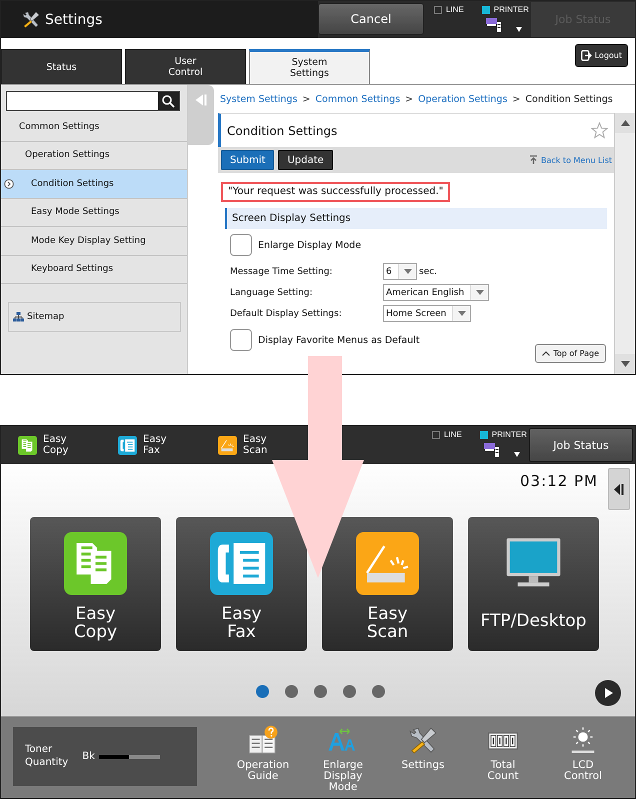 This screenshot has width=636, height=800. Describe the element at coordinates (93, 101) in the screenshot. I see `search-field` at that location.